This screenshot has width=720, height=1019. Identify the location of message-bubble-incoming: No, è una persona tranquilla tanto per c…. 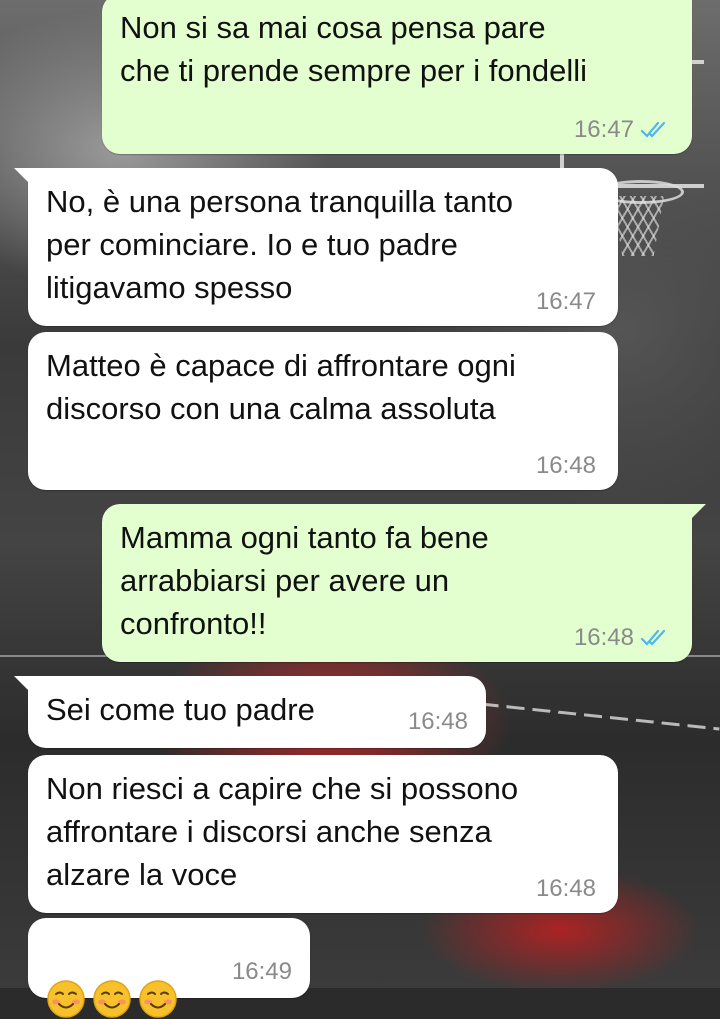
(316, 247).